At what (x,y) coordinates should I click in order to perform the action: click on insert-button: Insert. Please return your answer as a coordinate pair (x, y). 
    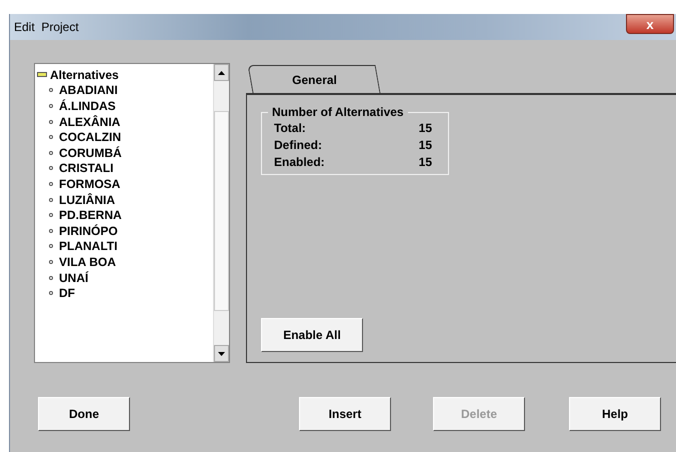
    Looking at the image, I should click on (345, 414).